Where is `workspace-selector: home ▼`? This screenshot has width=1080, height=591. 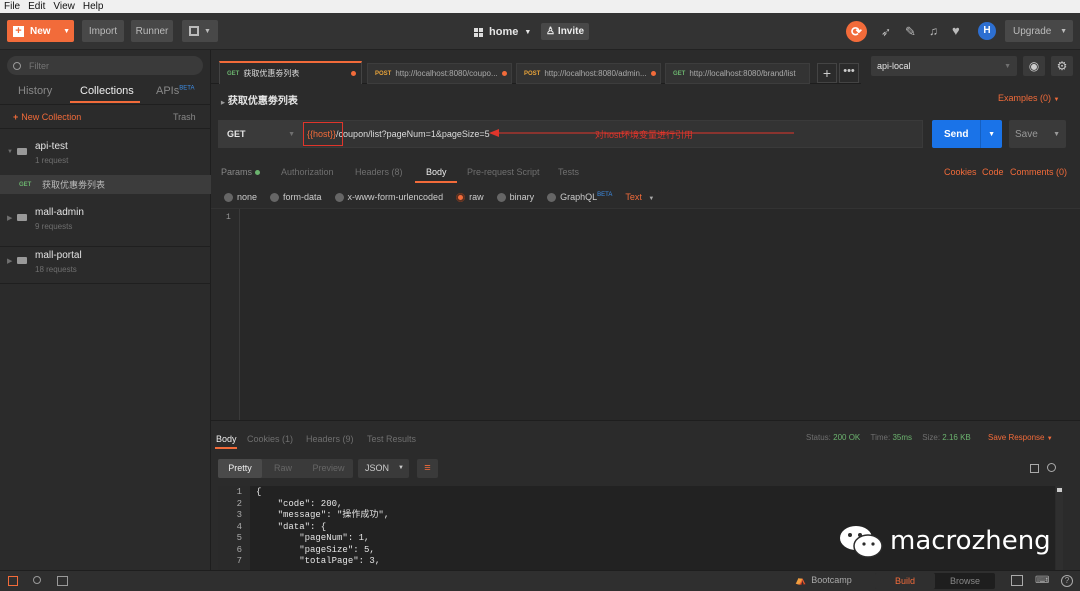
workspace-selector: home ▼ is located at coordinates (502, 32).